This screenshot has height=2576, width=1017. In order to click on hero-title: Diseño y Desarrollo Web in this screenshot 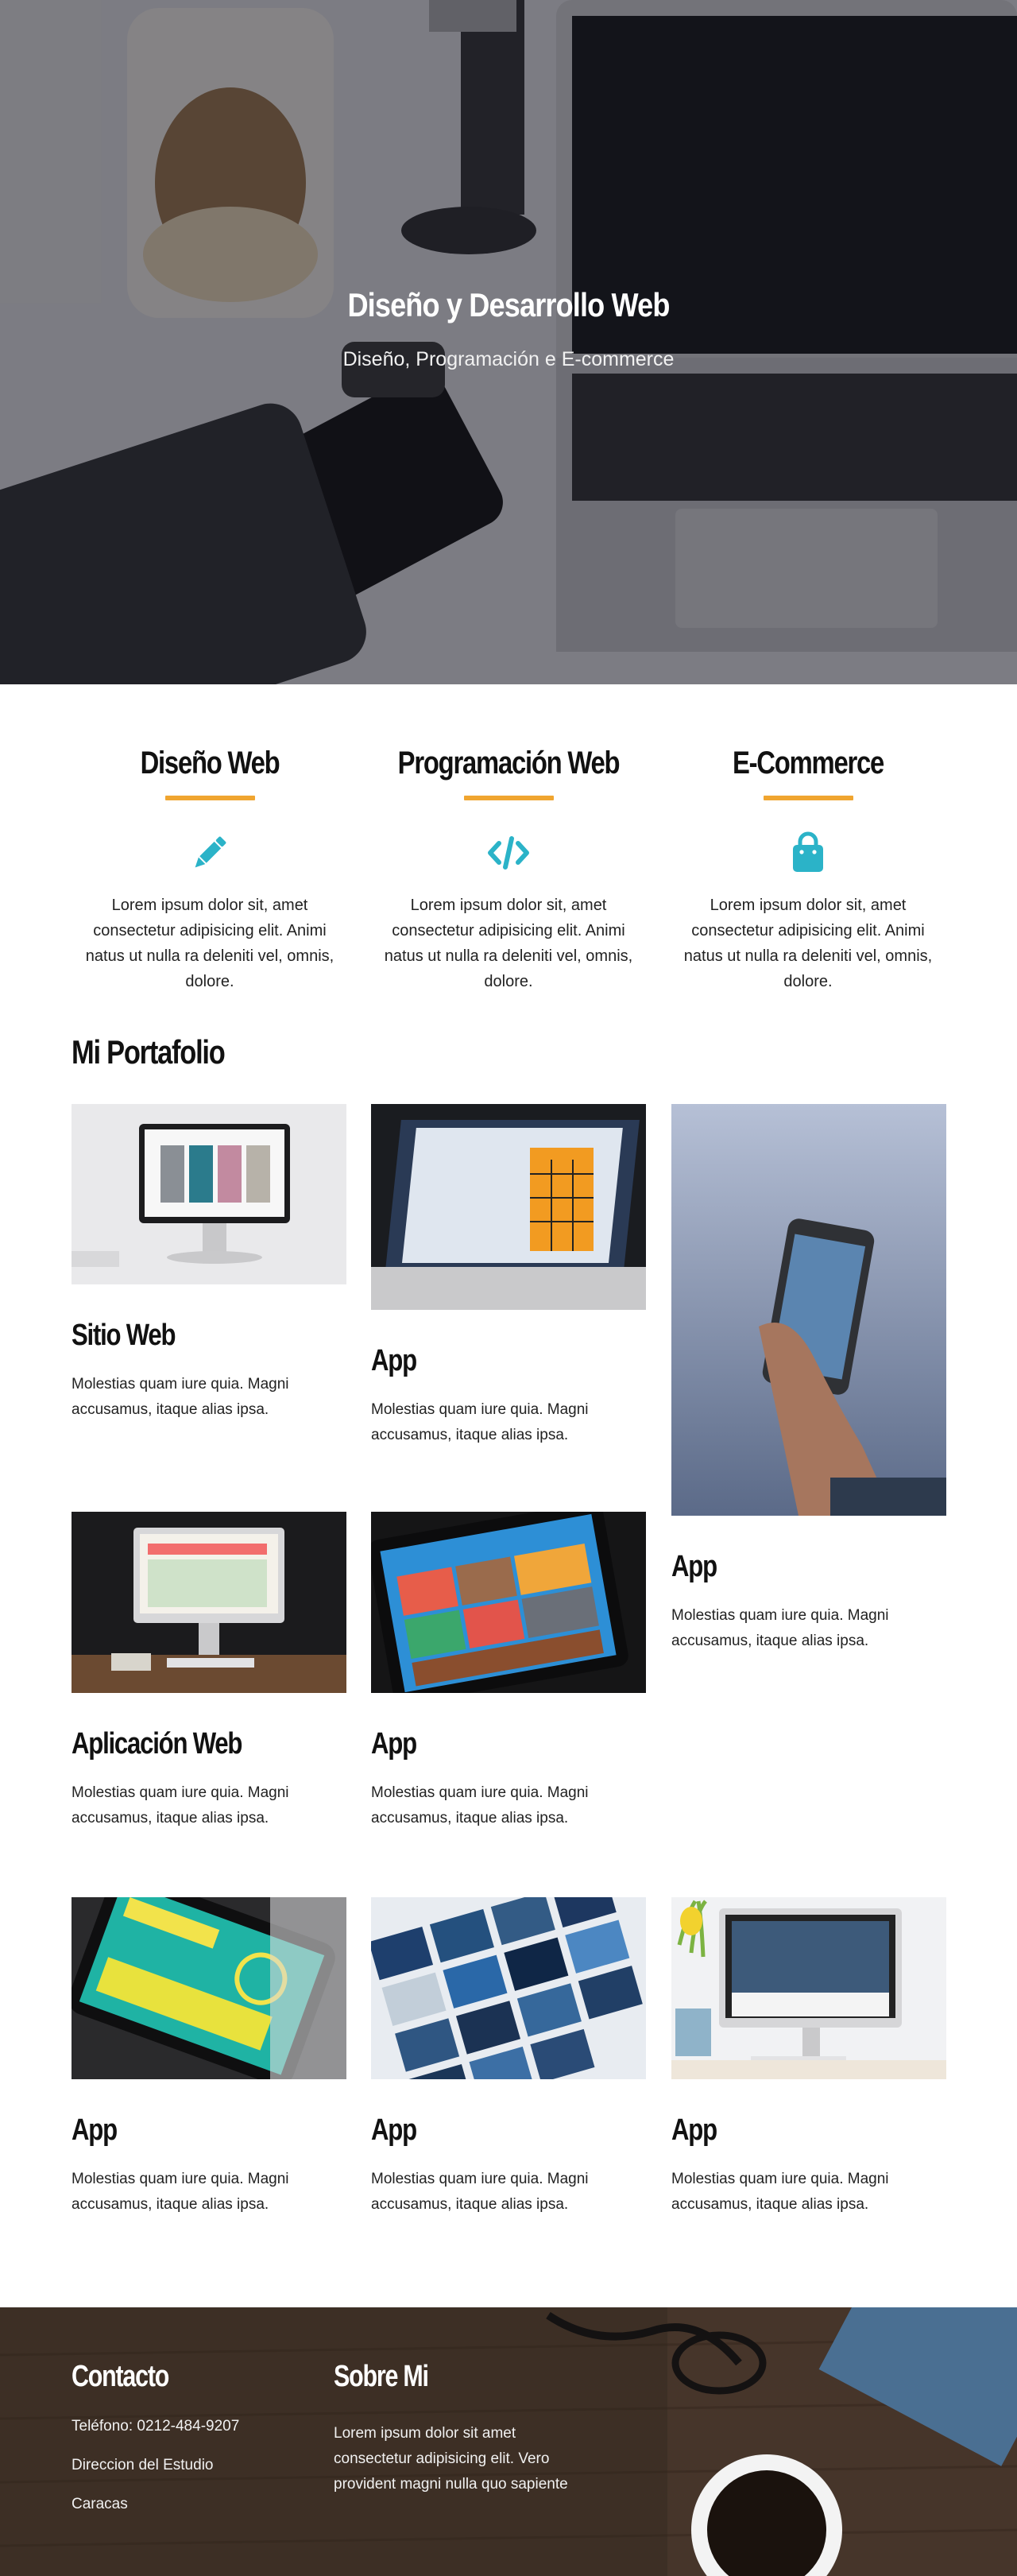, I will do `click(508, 304)`.